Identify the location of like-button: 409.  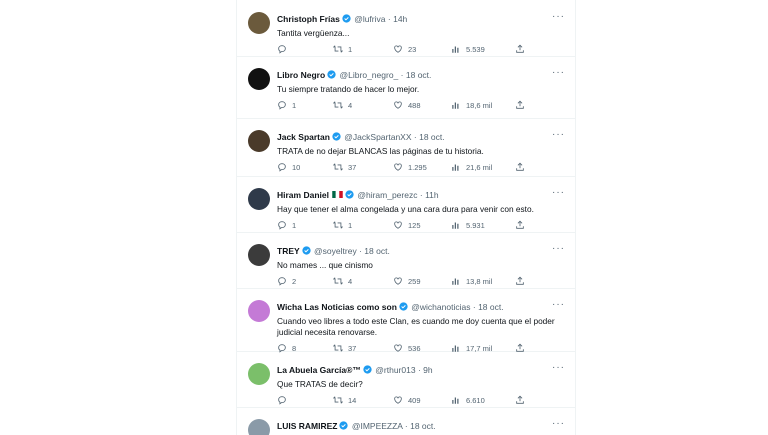
(407, 401).